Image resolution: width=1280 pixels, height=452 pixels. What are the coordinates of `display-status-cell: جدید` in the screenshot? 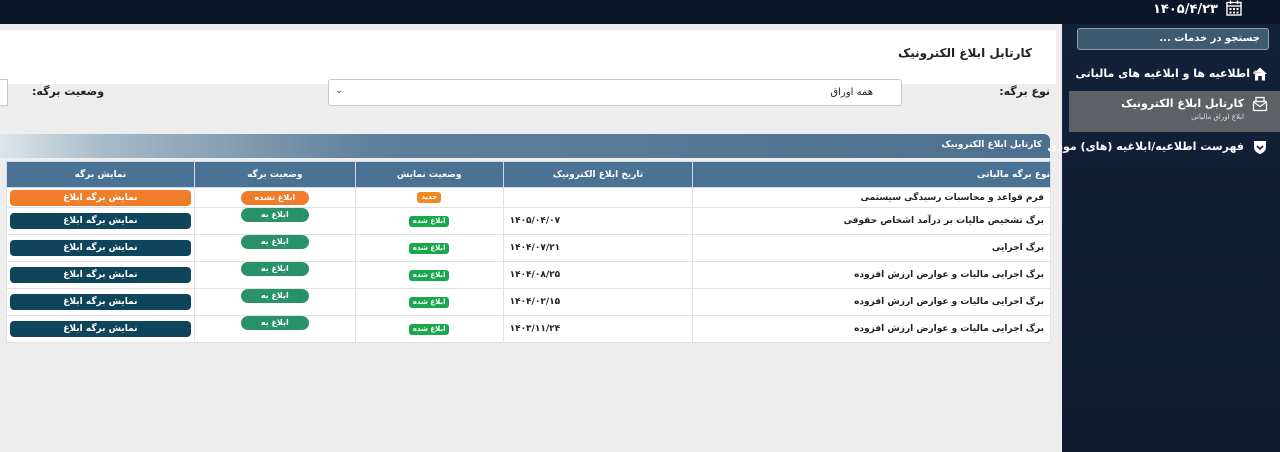 It's located at (429, 197).